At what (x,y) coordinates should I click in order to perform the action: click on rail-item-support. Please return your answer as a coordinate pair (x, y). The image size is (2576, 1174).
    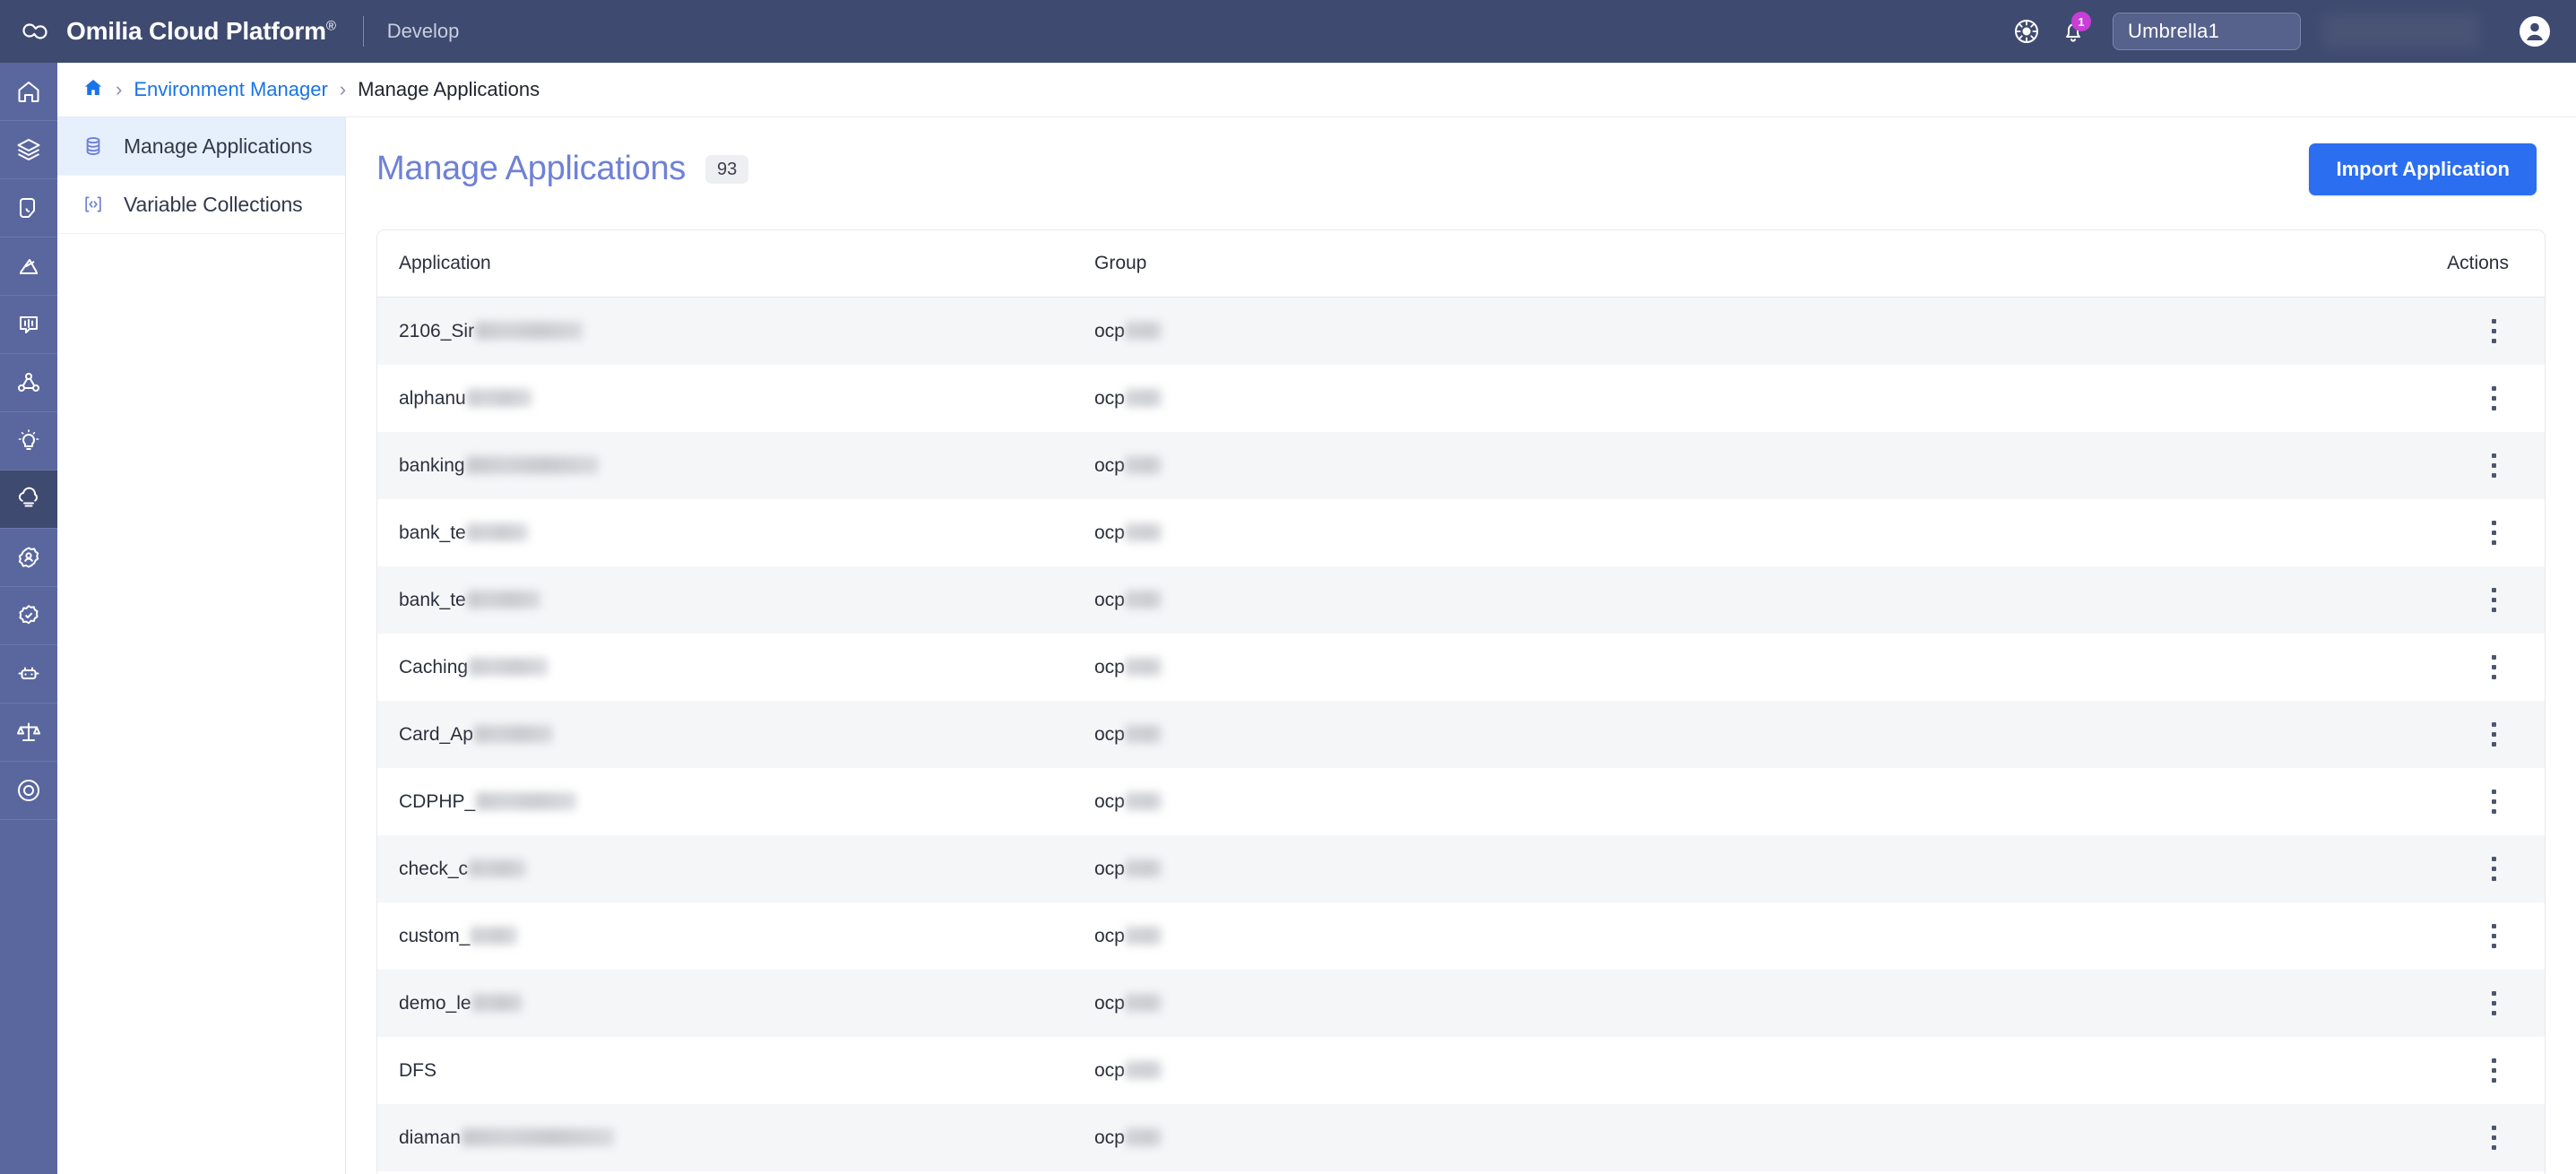
    Looking at the image, I should click on (28, 791).